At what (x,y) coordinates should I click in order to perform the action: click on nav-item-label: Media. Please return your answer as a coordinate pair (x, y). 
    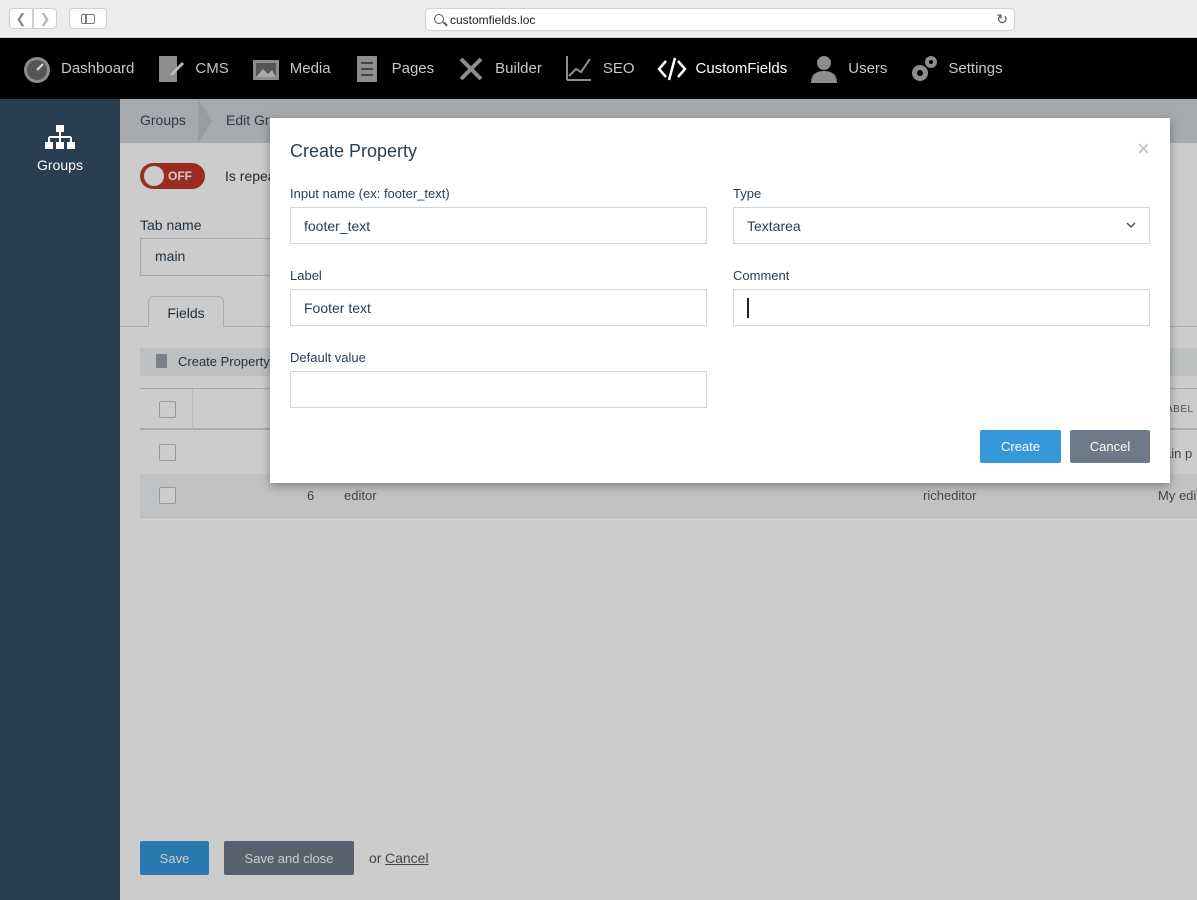
    Looking at the image, I should click on (310, 68).